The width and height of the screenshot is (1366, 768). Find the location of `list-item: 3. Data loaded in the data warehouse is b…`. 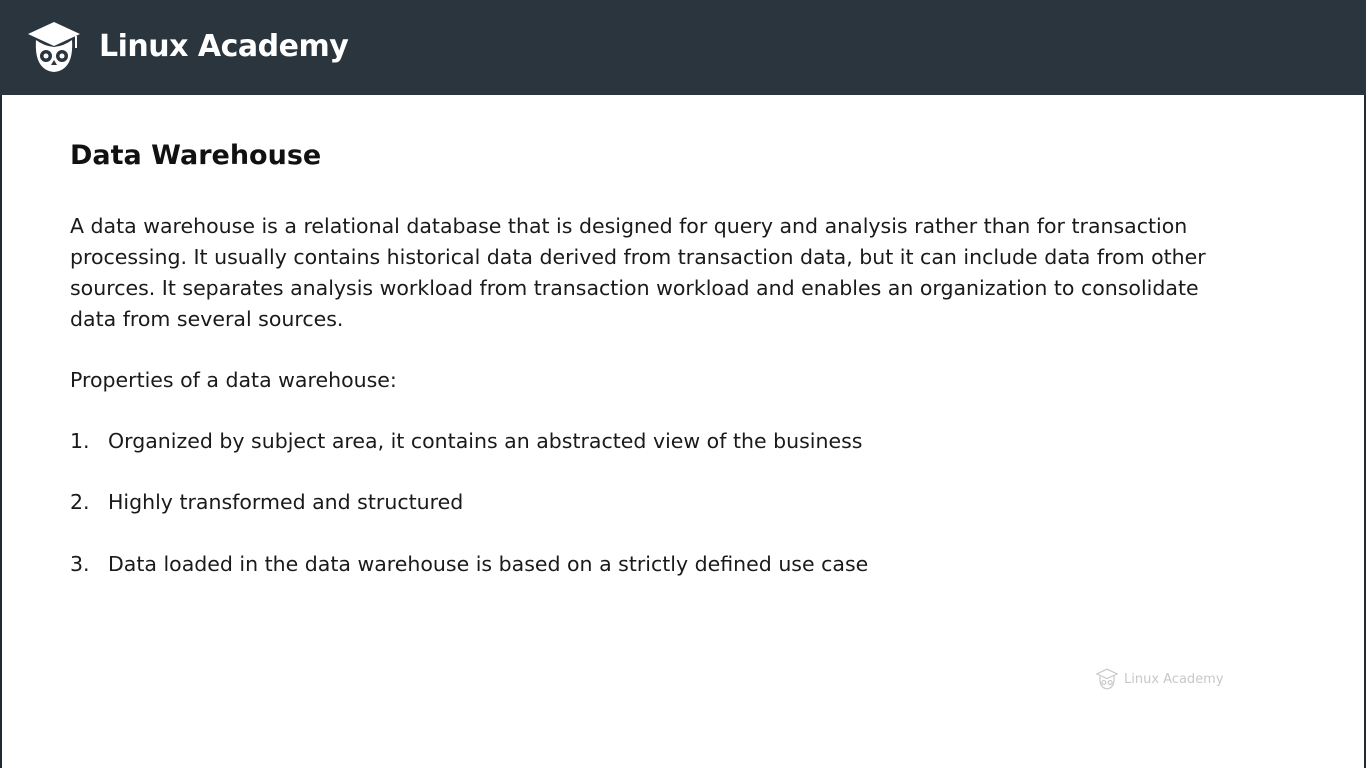

list-item: 3. Data loaded in the data warehouse is b… is located at coordinates (469, 564).